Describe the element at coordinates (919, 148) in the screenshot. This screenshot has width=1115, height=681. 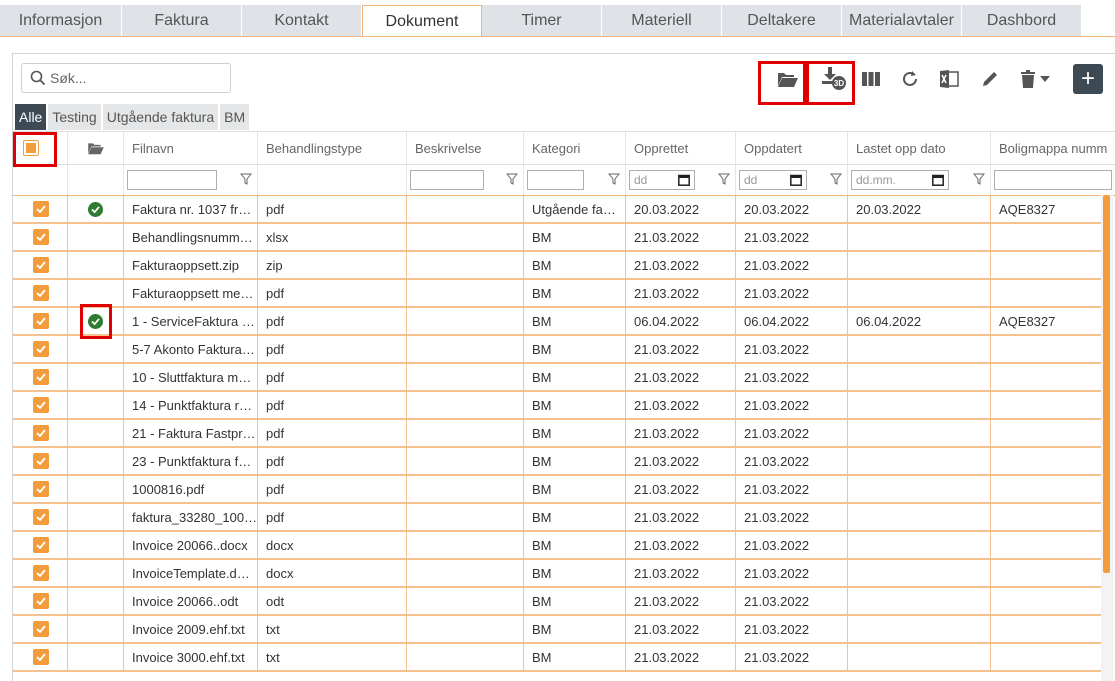
I see `column-header: Lastet opp dato` at that location.